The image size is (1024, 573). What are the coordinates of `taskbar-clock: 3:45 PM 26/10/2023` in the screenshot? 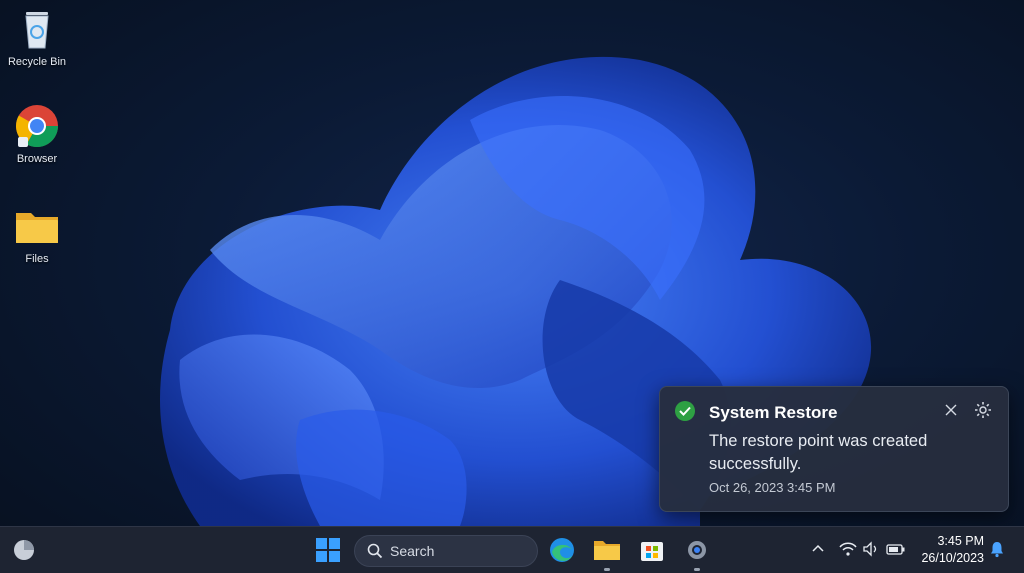 It's located at (949, 550).